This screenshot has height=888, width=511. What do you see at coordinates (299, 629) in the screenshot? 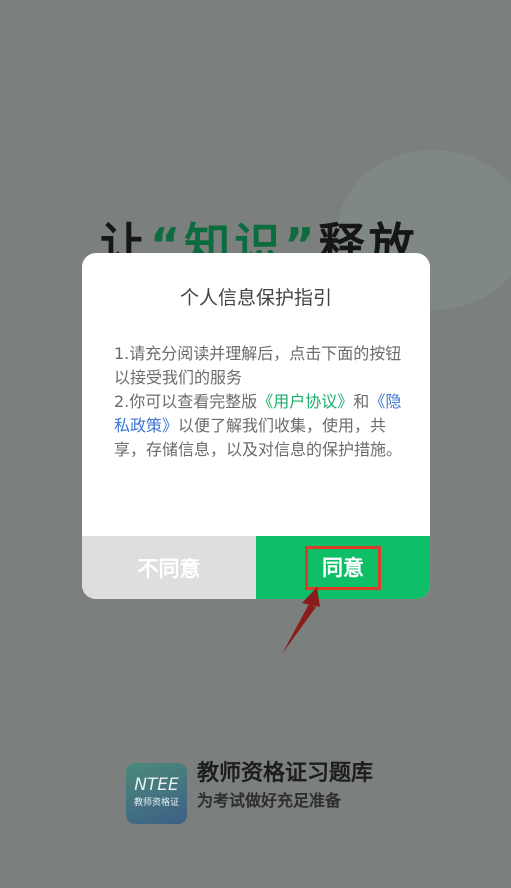
I see `arrow-shaft` at bounding box center [299, 629].